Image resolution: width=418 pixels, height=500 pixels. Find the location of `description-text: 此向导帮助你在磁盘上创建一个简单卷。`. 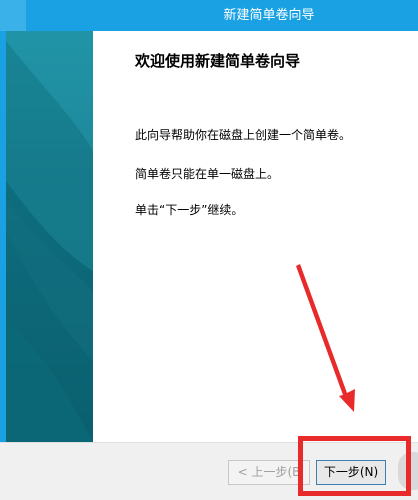

description-text: 此向导帮助你在磁盘上创建一个简单卷。 is located at coordinates (243, 135).